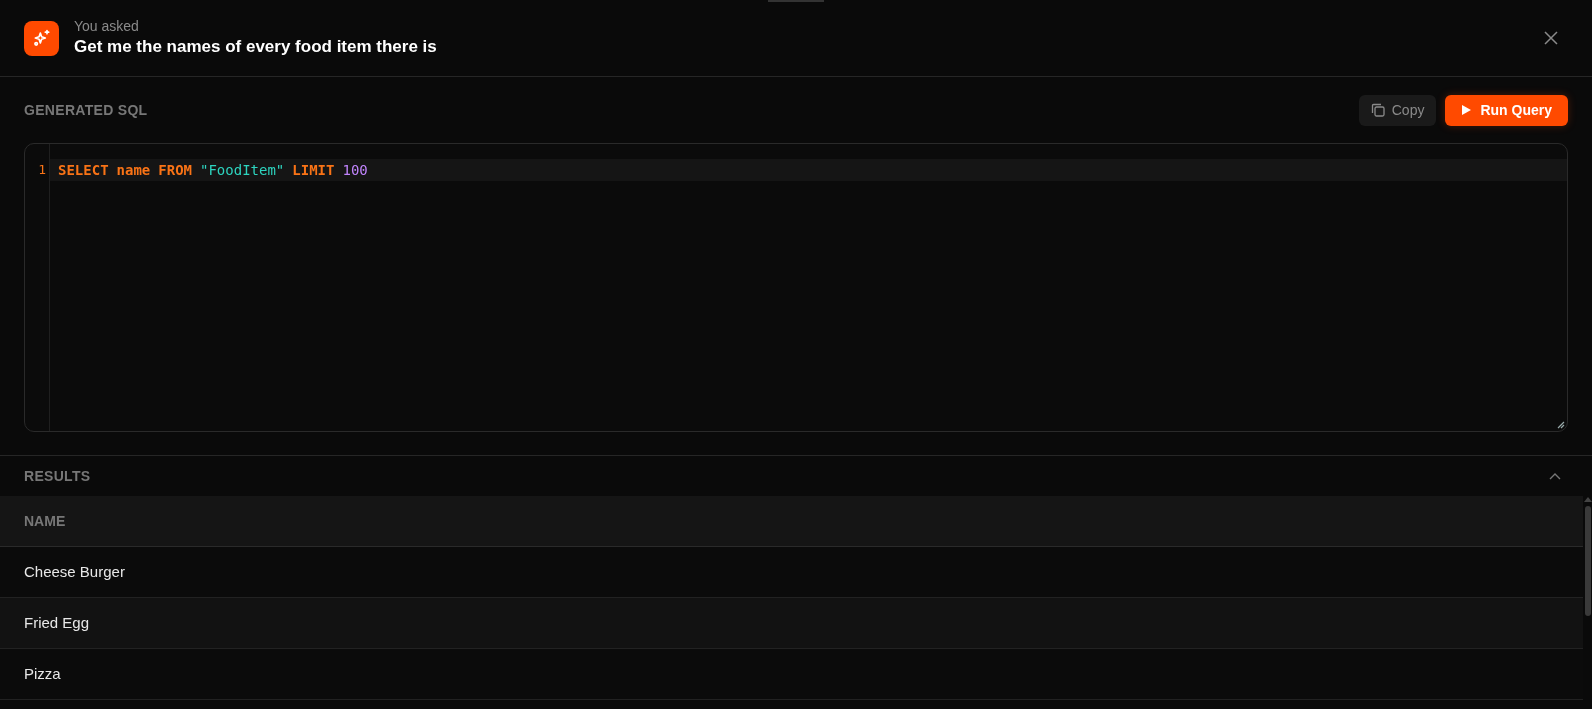 This screenshot has width=1592, height=709. What do you see at coordinates (1506, 110) in the screenshot?
I see `run-query-button: Run Query` at bounding box center [1506, 110].